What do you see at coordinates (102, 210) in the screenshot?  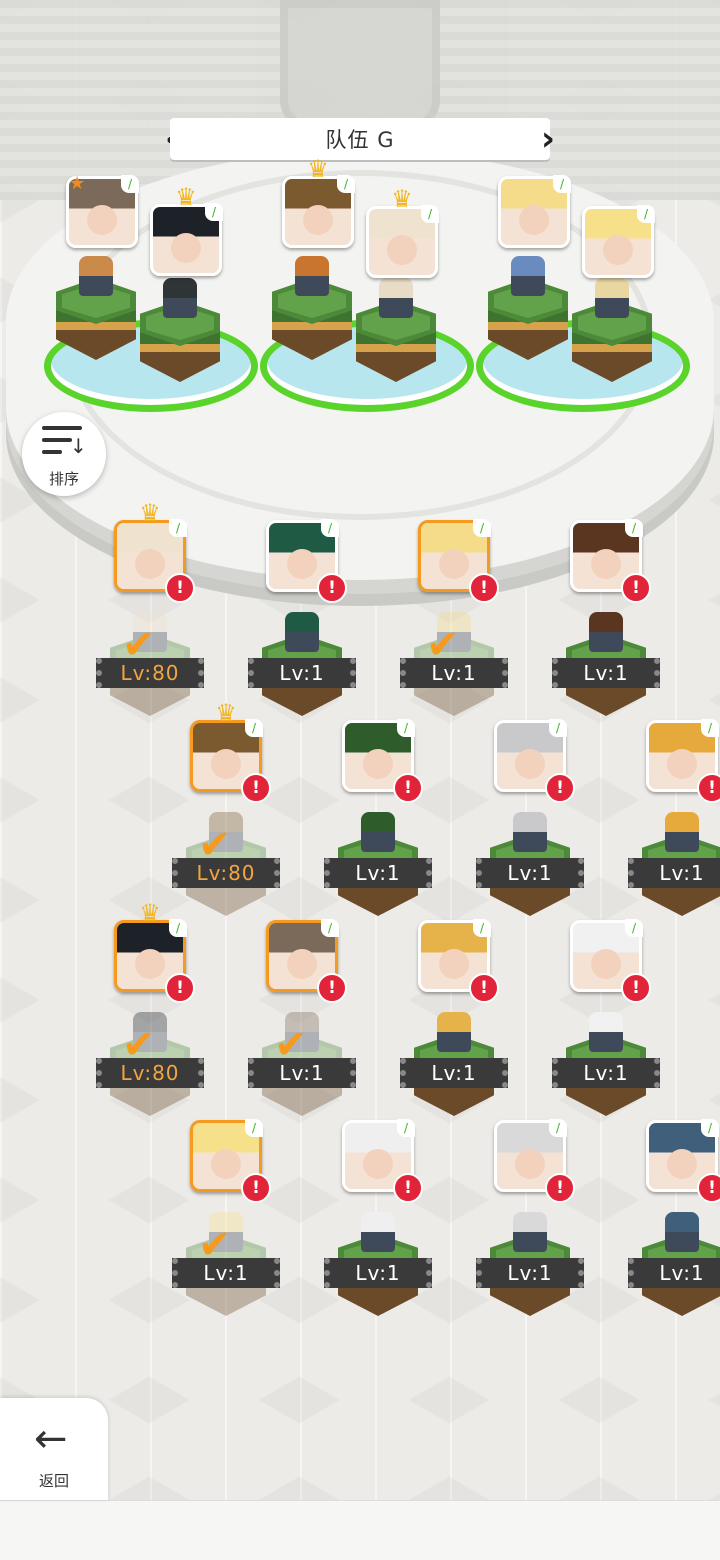 I see `character-portrait: / ★` at bounding box center [102, 210].